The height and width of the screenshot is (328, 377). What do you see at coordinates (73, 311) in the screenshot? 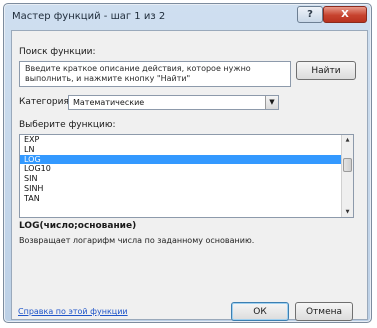
I see `function-help-link: Справка по этой функции` at bounding box center [73, 311].